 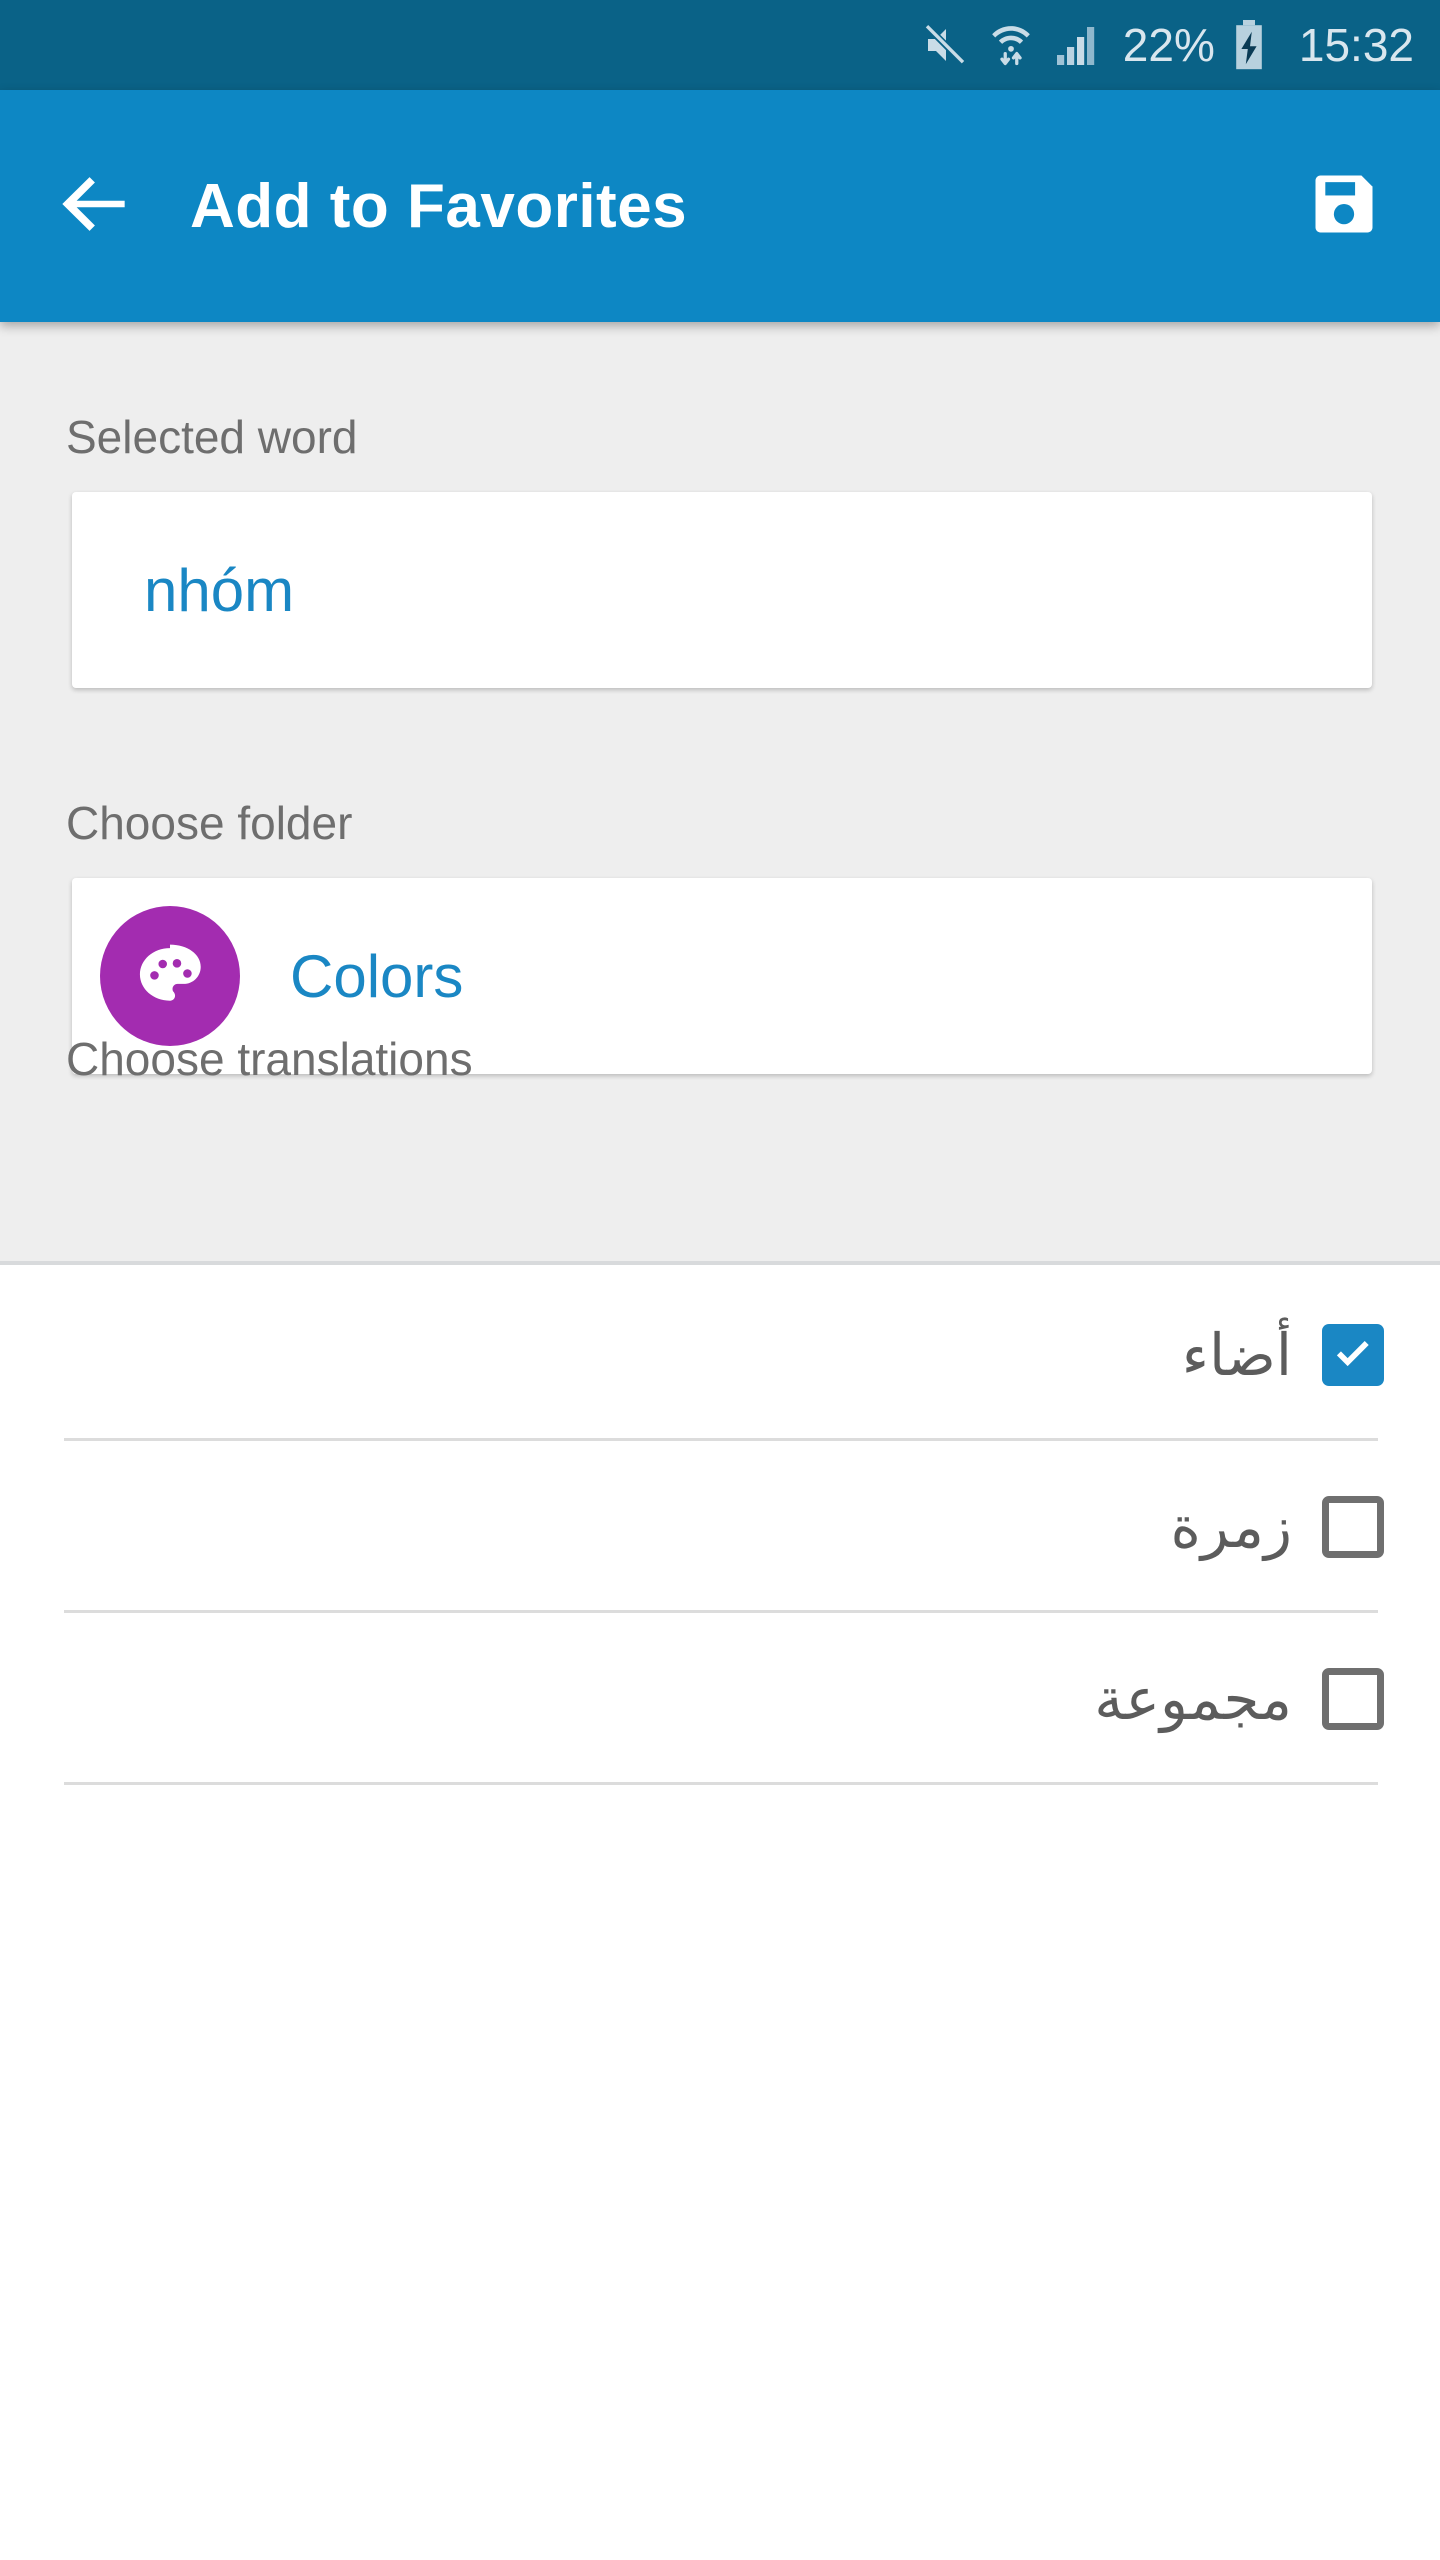 I want to click on save-floppy-icon, so click(x=1344, y=206).